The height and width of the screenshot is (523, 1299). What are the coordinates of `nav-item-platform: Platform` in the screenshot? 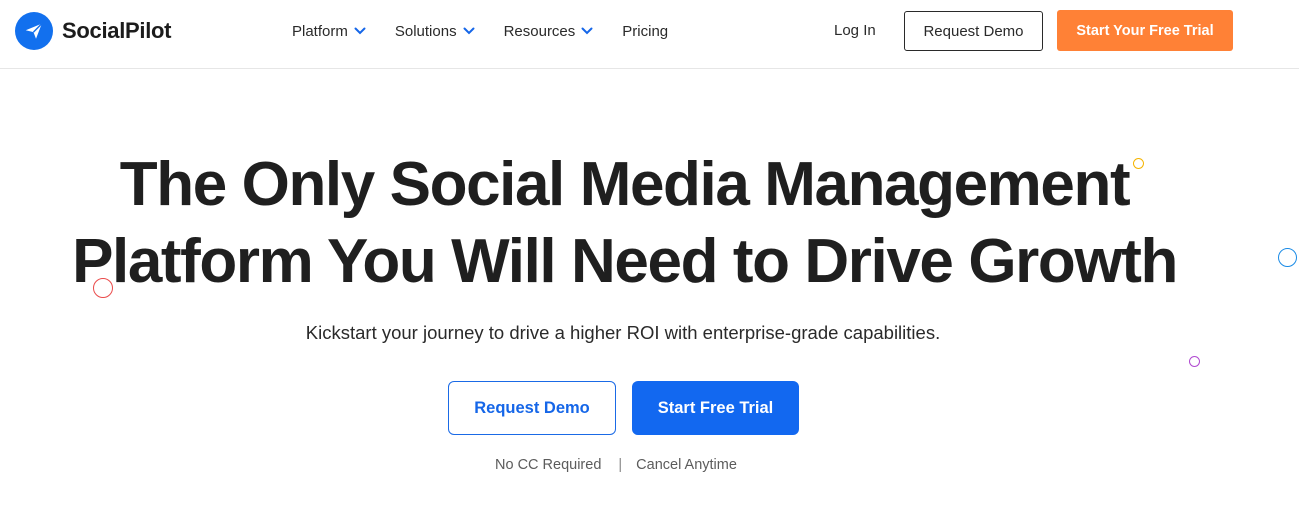 It's located at (329, 31).